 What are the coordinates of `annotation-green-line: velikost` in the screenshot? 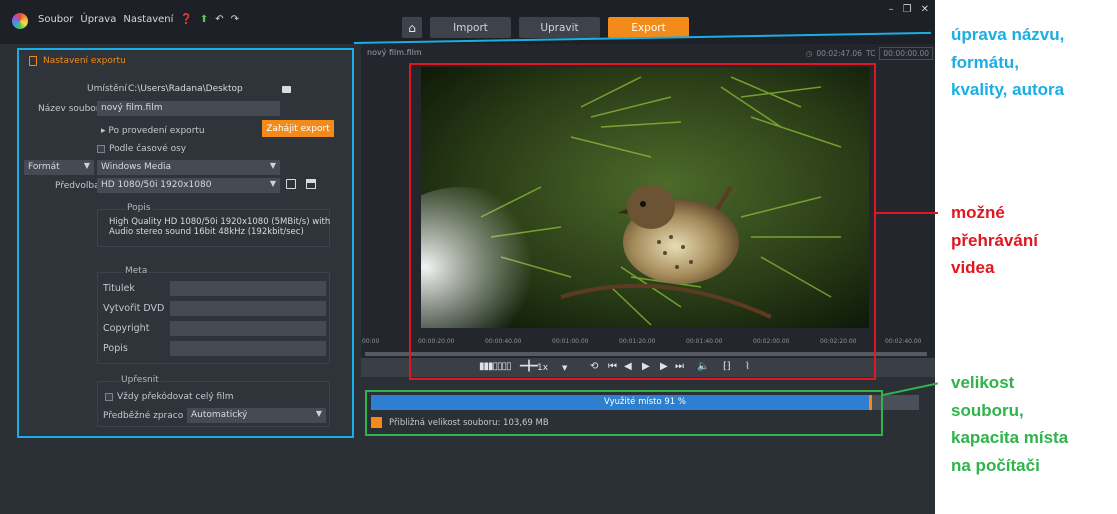 It's located at (983, 382).